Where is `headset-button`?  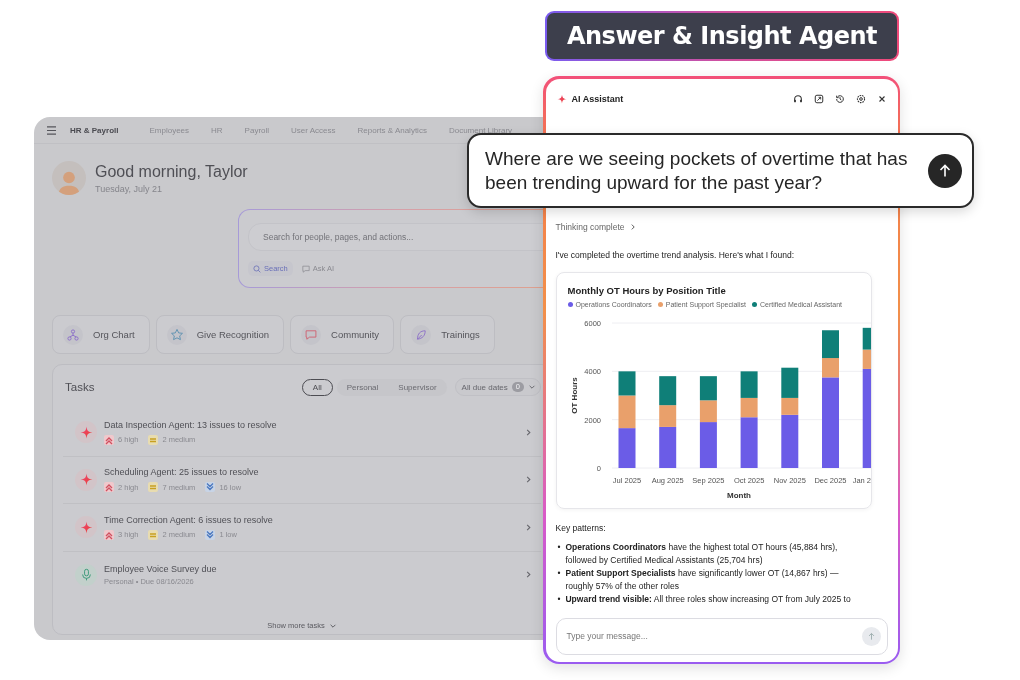
headset-button is located at coordinates (797, 98).